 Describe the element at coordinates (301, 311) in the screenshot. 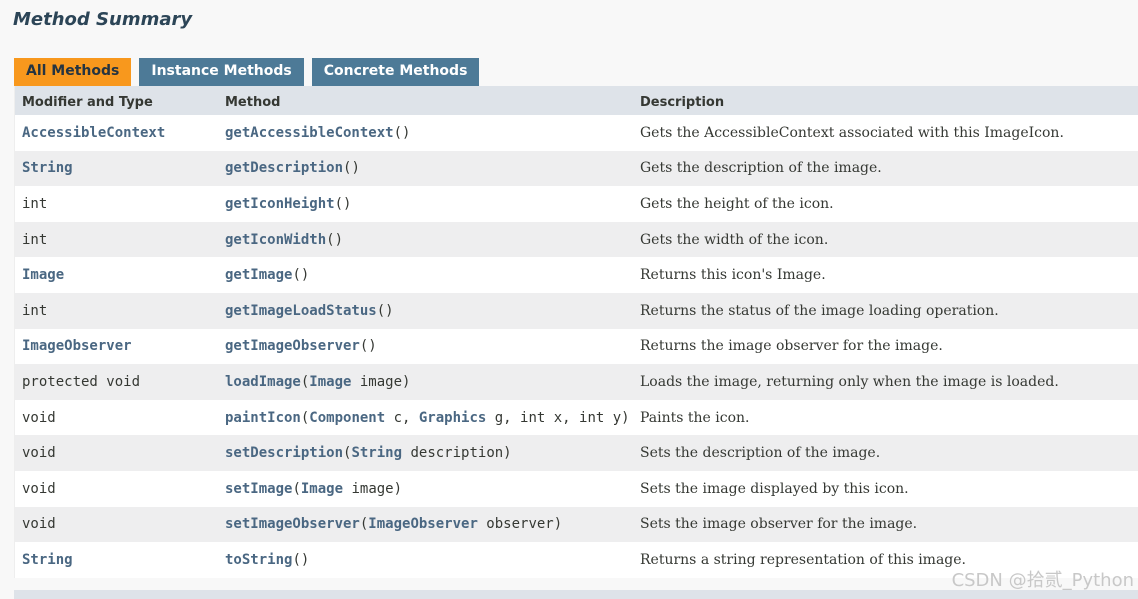

I see `method-name-link: getImageLoadStatus` at that location.